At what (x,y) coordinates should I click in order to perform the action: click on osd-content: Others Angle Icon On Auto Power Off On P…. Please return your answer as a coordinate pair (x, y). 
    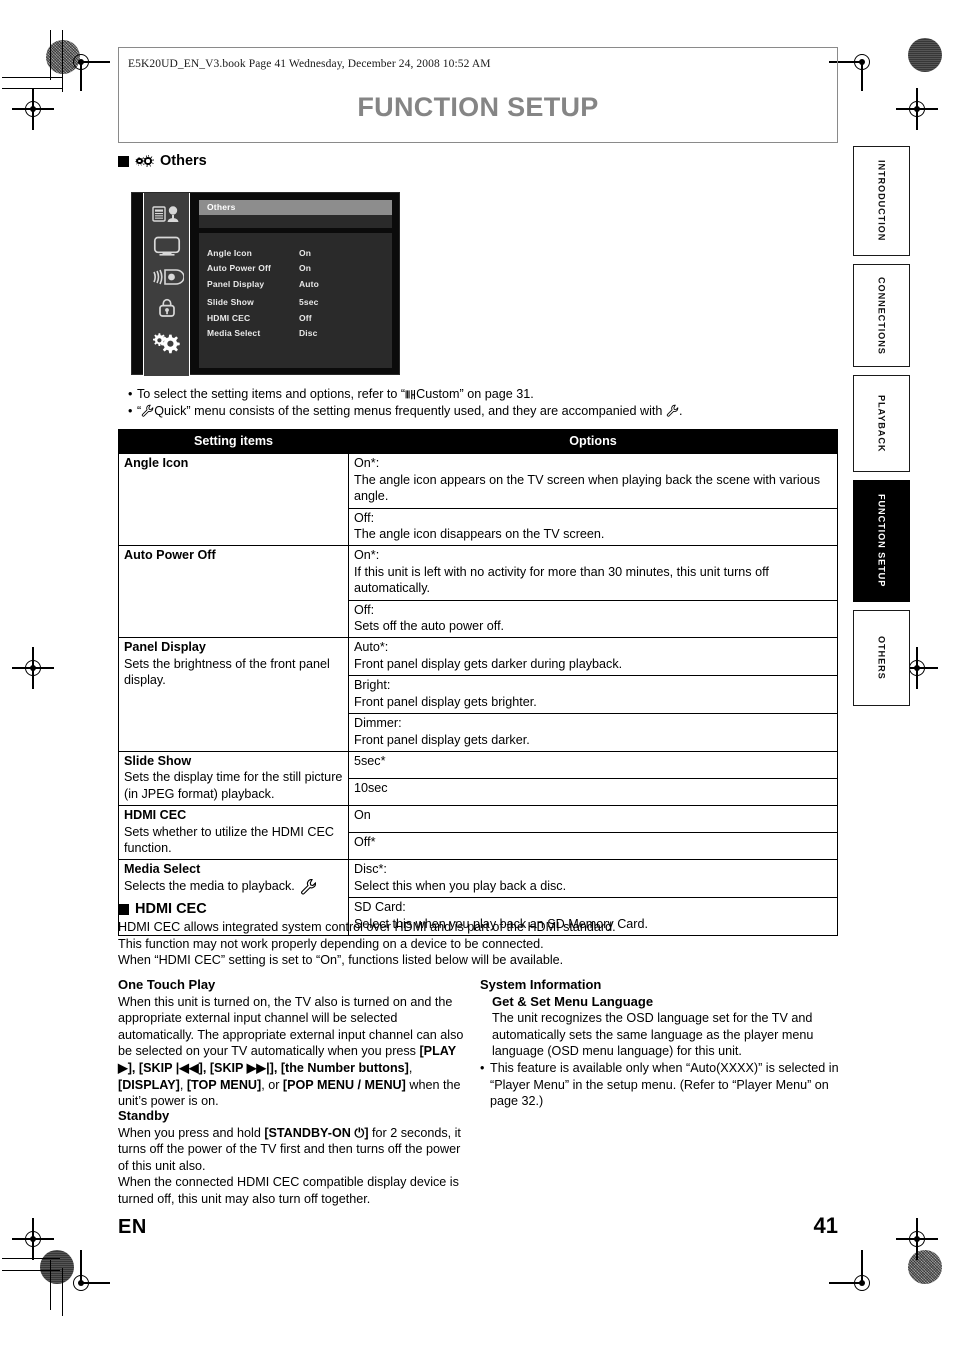
    Looking at the image, I should click on (295, 284).